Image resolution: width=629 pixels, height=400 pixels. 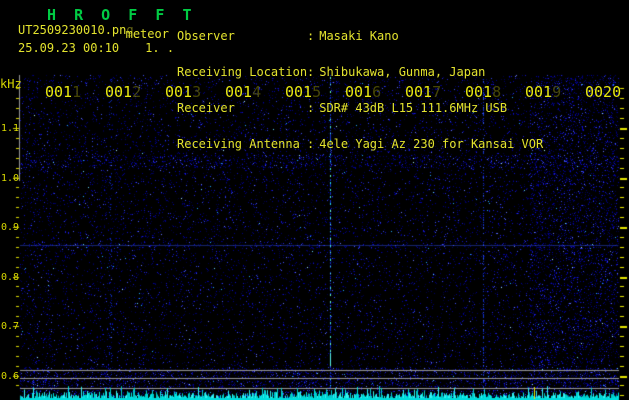 I want to click on info-row-receiver: Receiver: SDR# 43dB L15 111.6MHz USB, so click(x=360, y=108).